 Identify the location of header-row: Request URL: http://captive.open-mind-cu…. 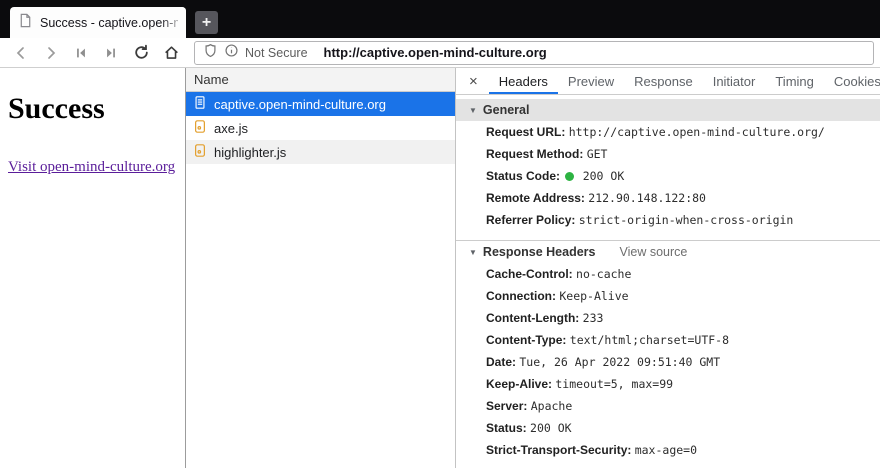
(668, 132).